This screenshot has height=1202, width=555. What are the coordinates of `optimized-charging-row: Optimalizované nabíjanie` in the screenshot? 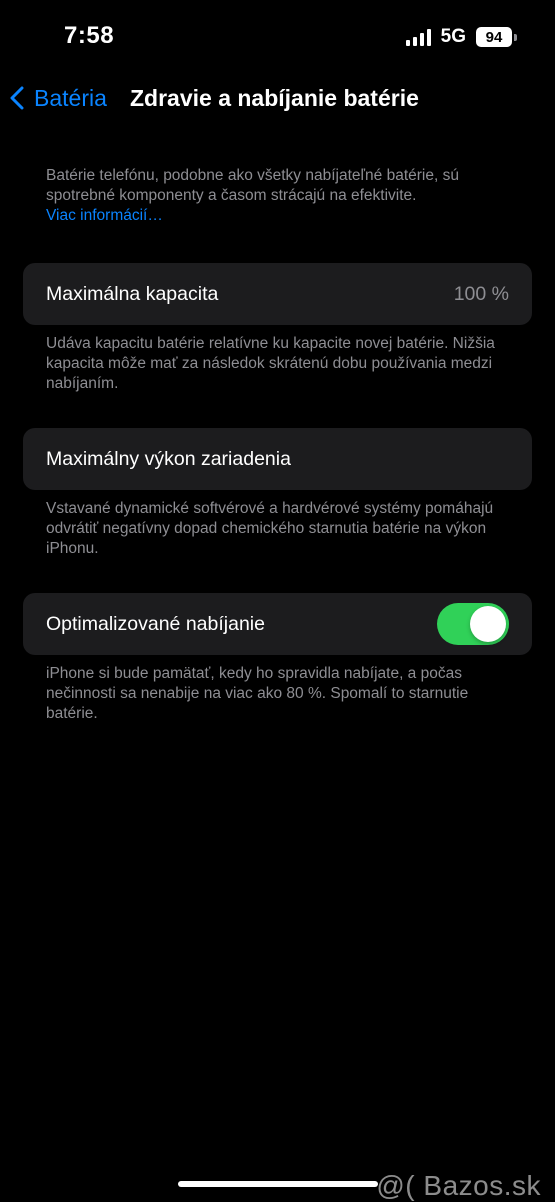 It's located at (277, 624).